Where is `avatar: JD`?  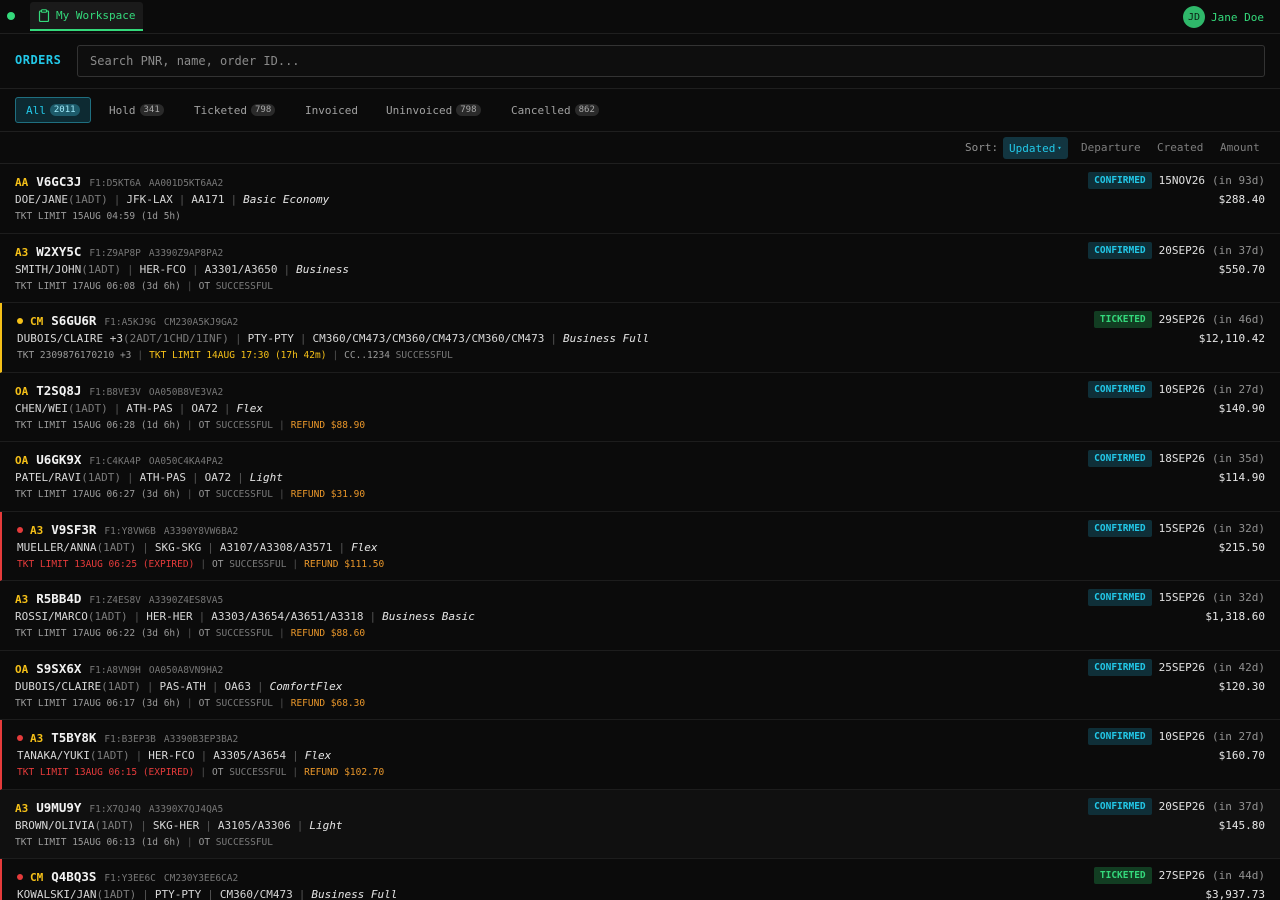
avatar: JD is located at coordinates (1194, 17).